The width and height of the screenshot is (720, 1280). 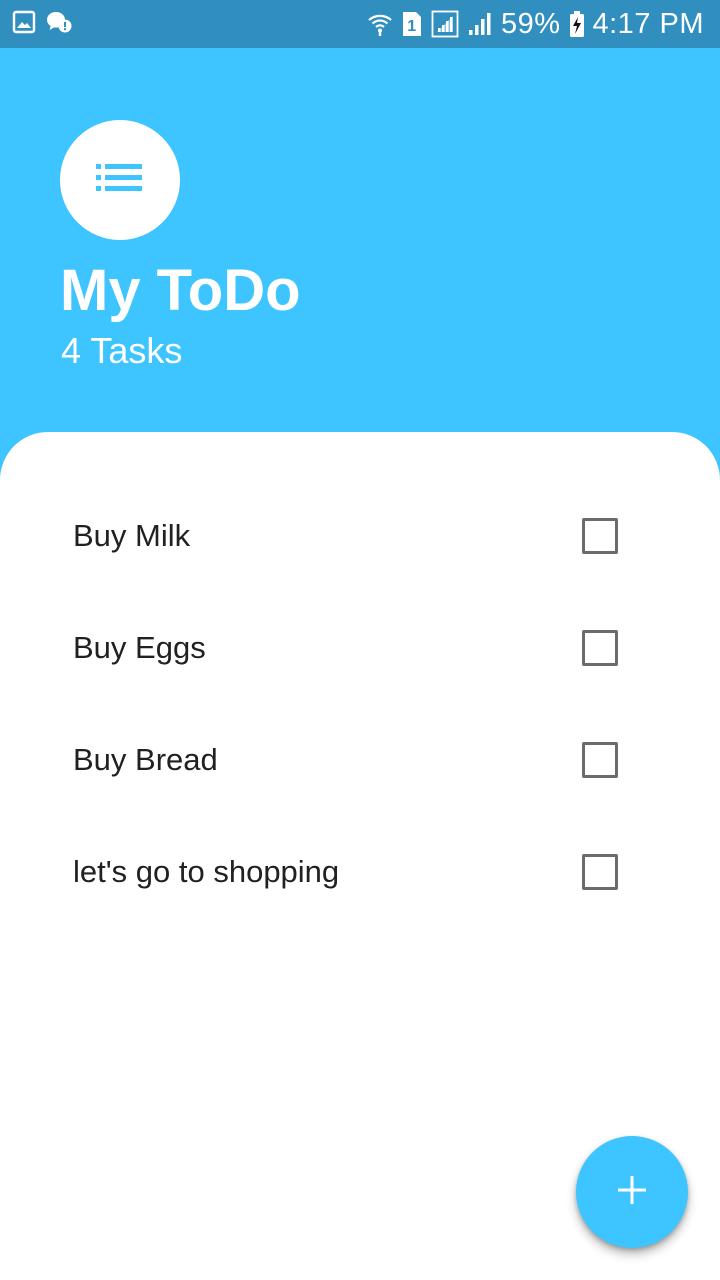 What do you see at coordinates (122, 350) in the screenshot?
I see `task-count: 4 Tasks` at bounding box center [122, 350].